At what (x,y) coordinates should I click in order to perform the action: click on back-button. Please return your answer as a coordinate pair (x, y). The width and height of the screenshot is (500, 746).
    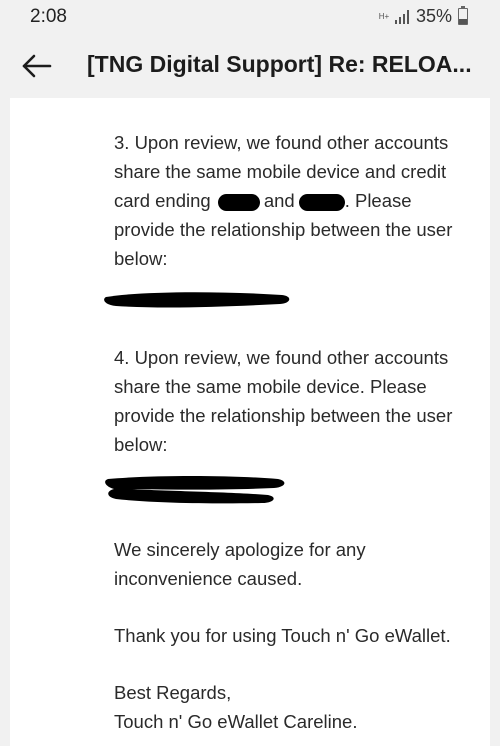
    Looking at the image, I should click on (36, 66).